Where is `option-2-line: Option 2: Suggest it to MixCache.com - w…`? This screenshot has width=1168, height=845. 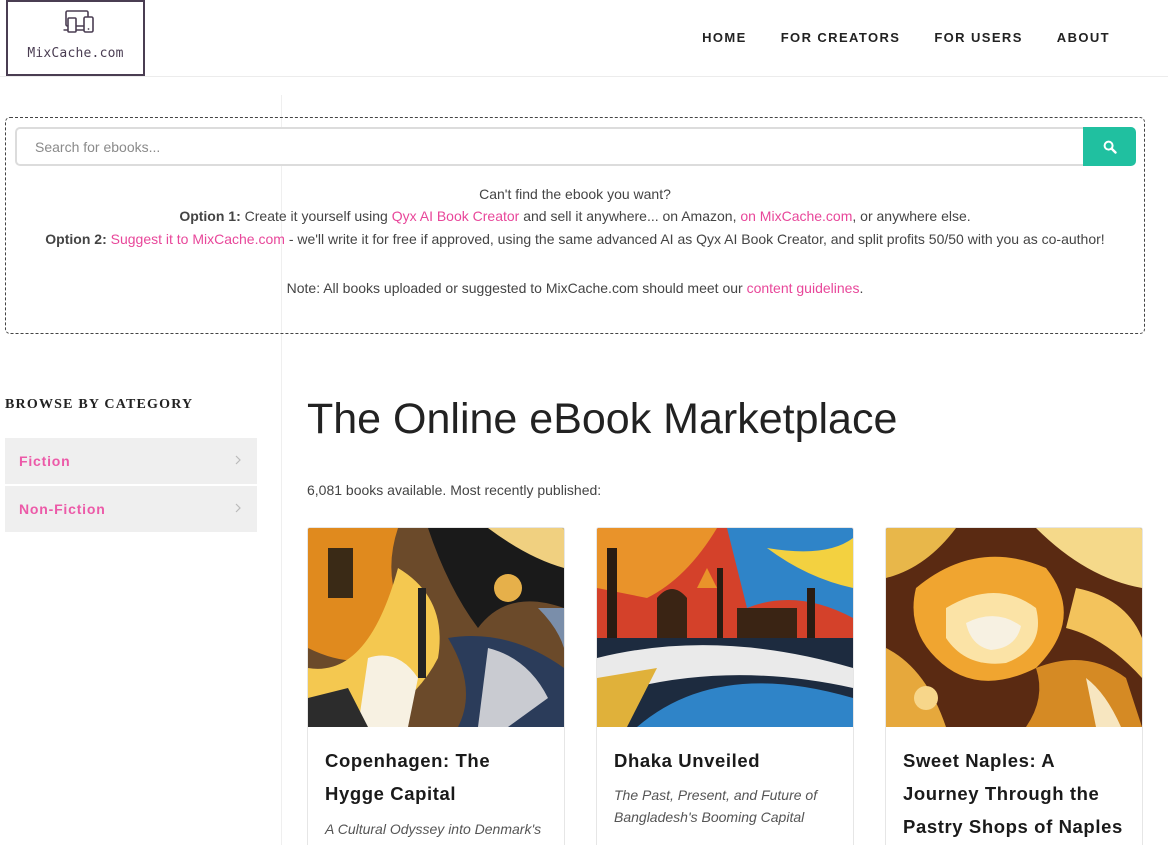 option-2-line: Option 2: Suggest it to MixCache.com - w… is located at coordinates (575, 239).